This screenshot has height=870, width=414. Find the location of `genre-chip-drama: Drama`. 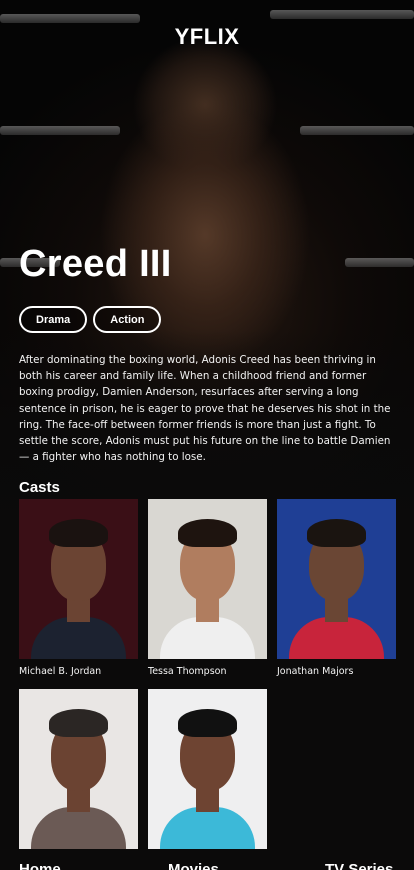

genre-chip-drama: Drama is located at coordinates (53, 319).